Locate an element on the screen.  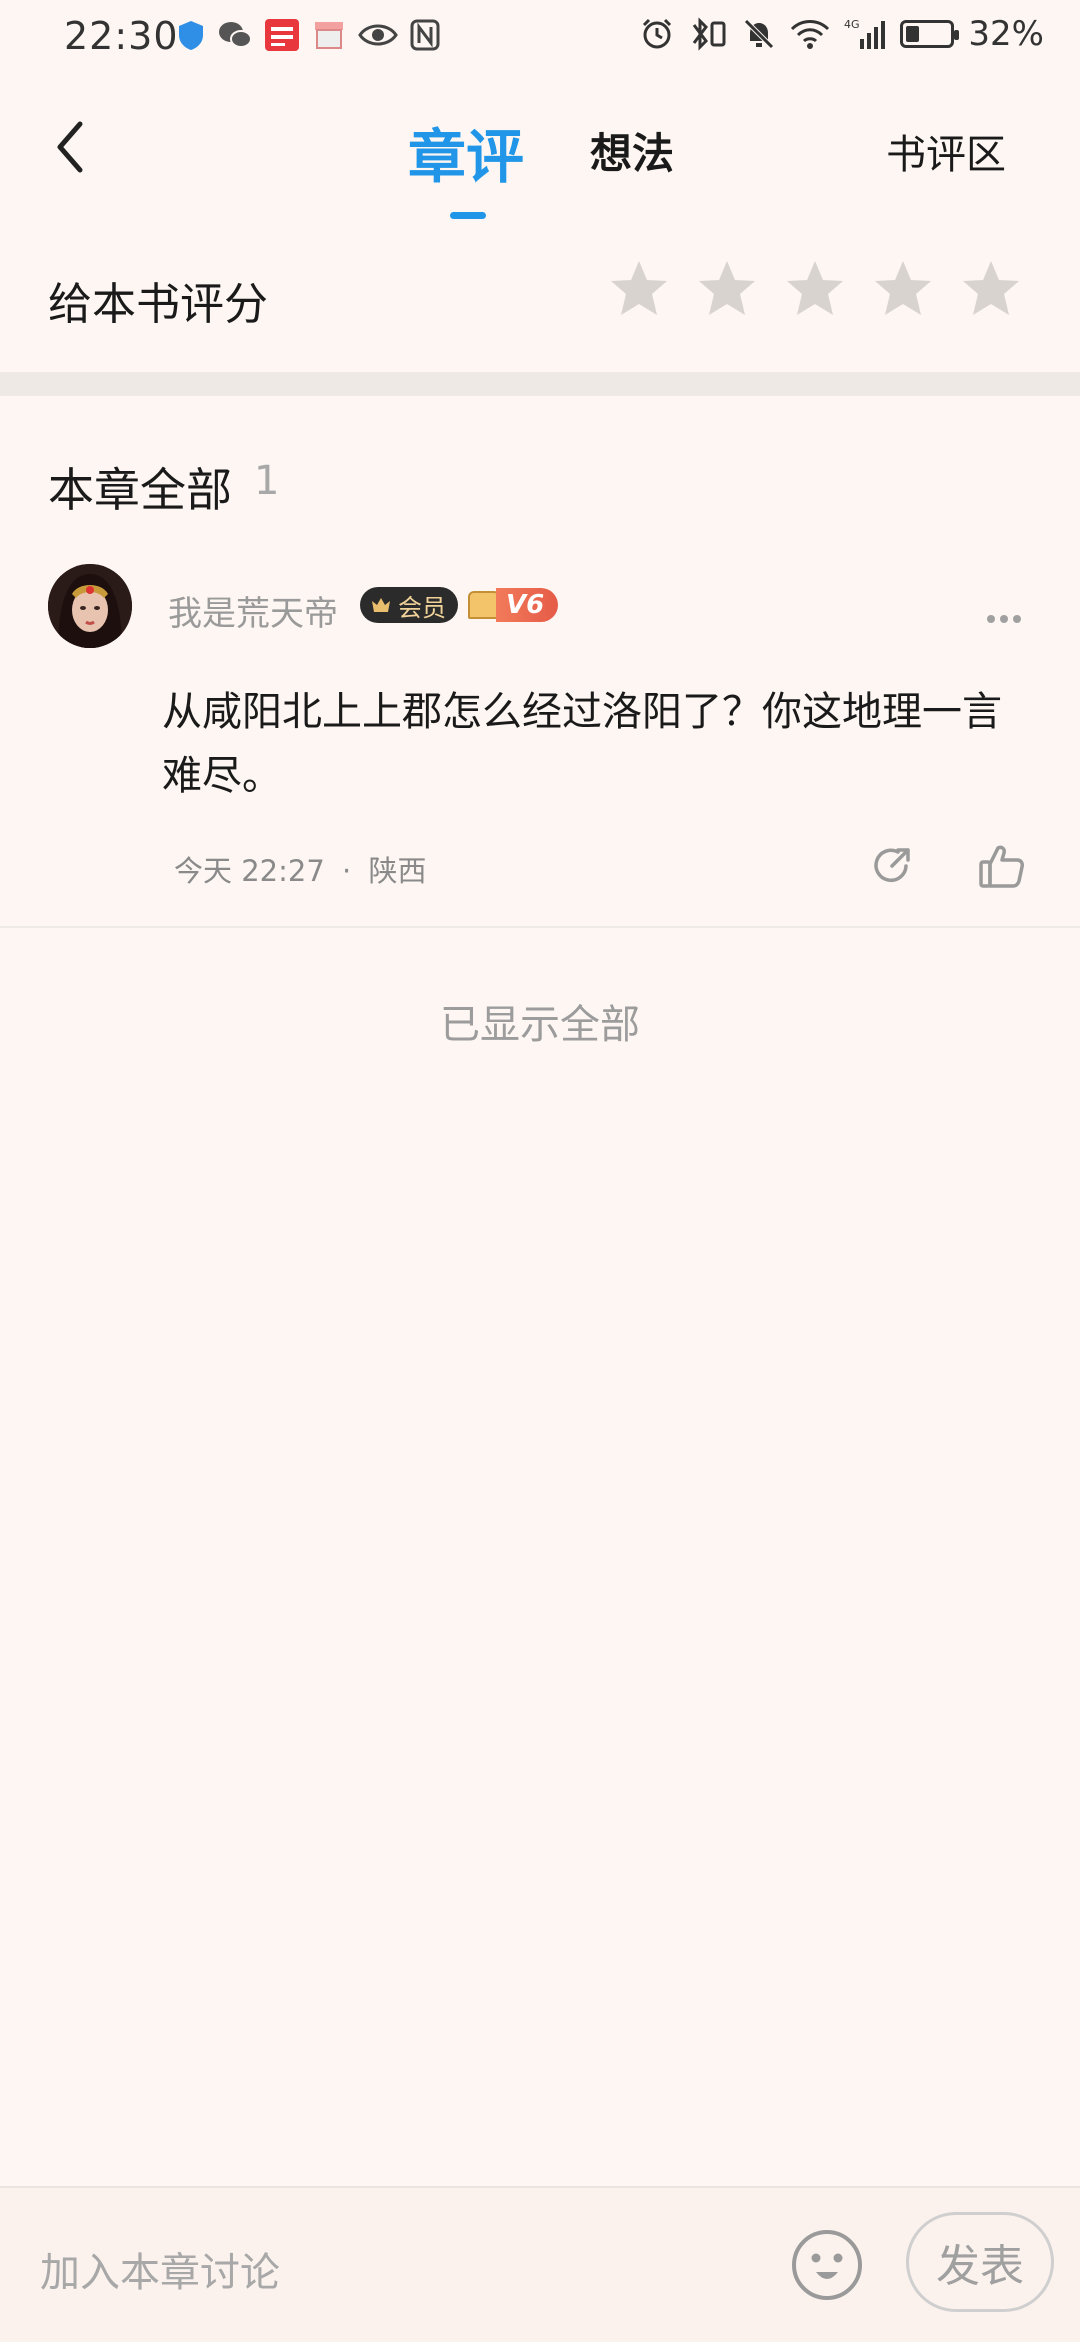
battery-percent: 32% is located at coordinates (1006, 34).